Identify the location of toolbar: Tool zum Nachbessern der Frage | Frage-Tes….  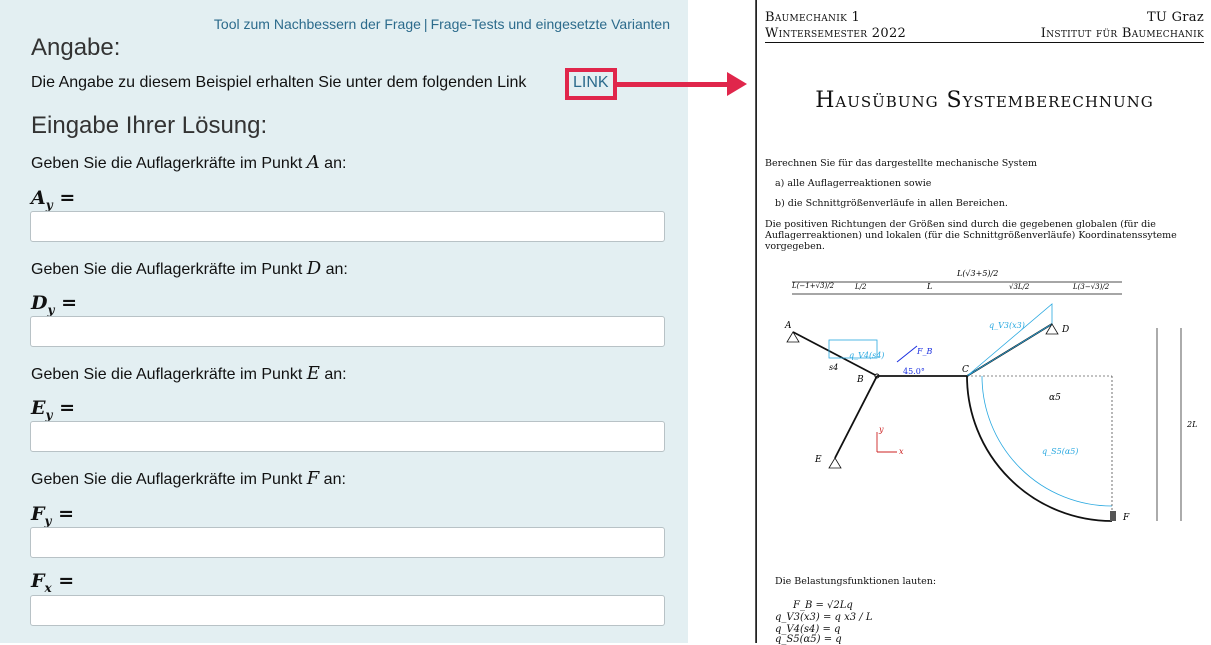
(442, 24).